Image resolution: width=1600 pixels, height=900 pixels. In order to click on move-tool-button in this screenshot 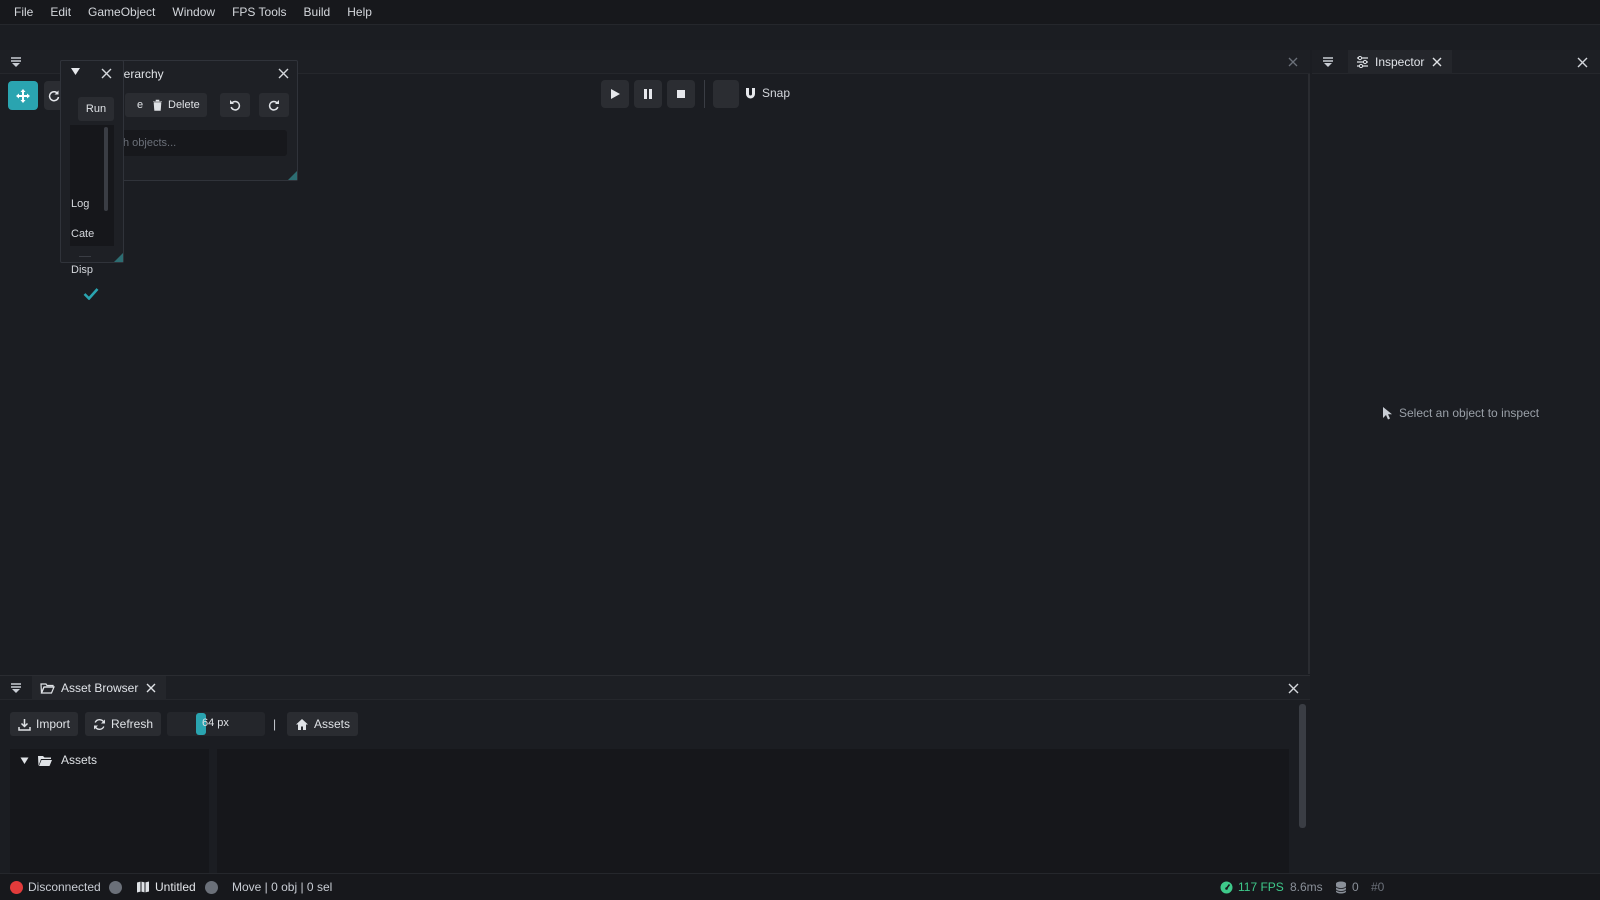, I will do `click(23, 95)`.